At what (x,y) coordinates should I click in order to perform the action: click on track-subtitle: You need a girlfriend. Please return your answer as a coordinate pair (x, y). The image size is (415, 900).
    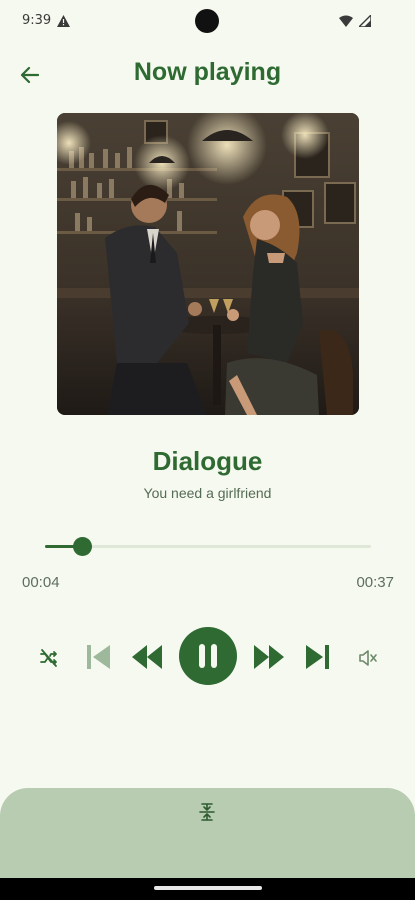
    Looking at the image, I should click on (207, 493).